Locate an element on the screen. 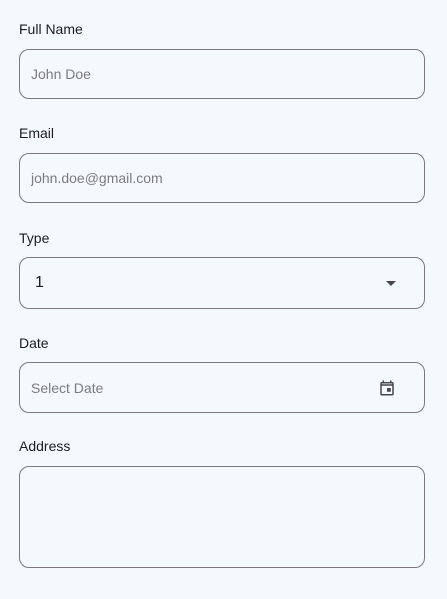 The height and width of the screenshot is (599, 447). full-name-input is located at coordinates (222, 74).